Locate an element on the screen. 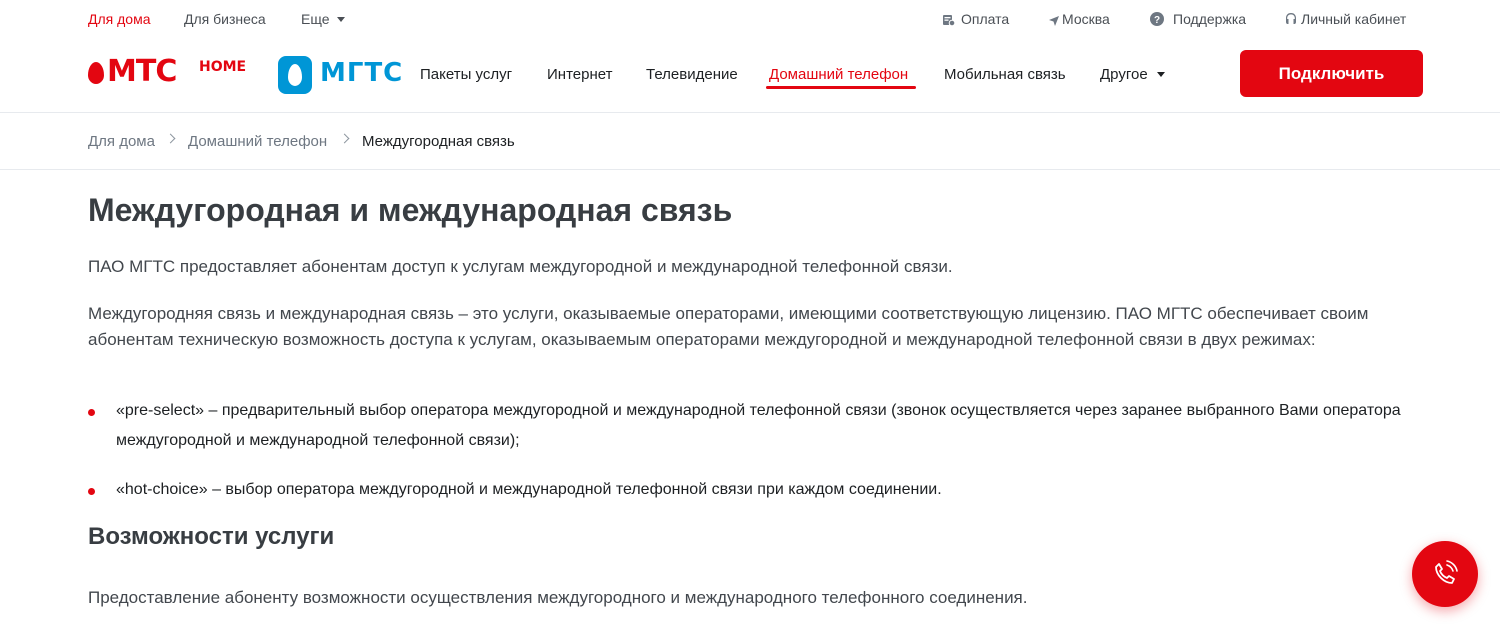 The width and height of the screenshot is (1500, 632). breadcrumb-home-phone: Домашний телефон is located at coordinates (257, 141).